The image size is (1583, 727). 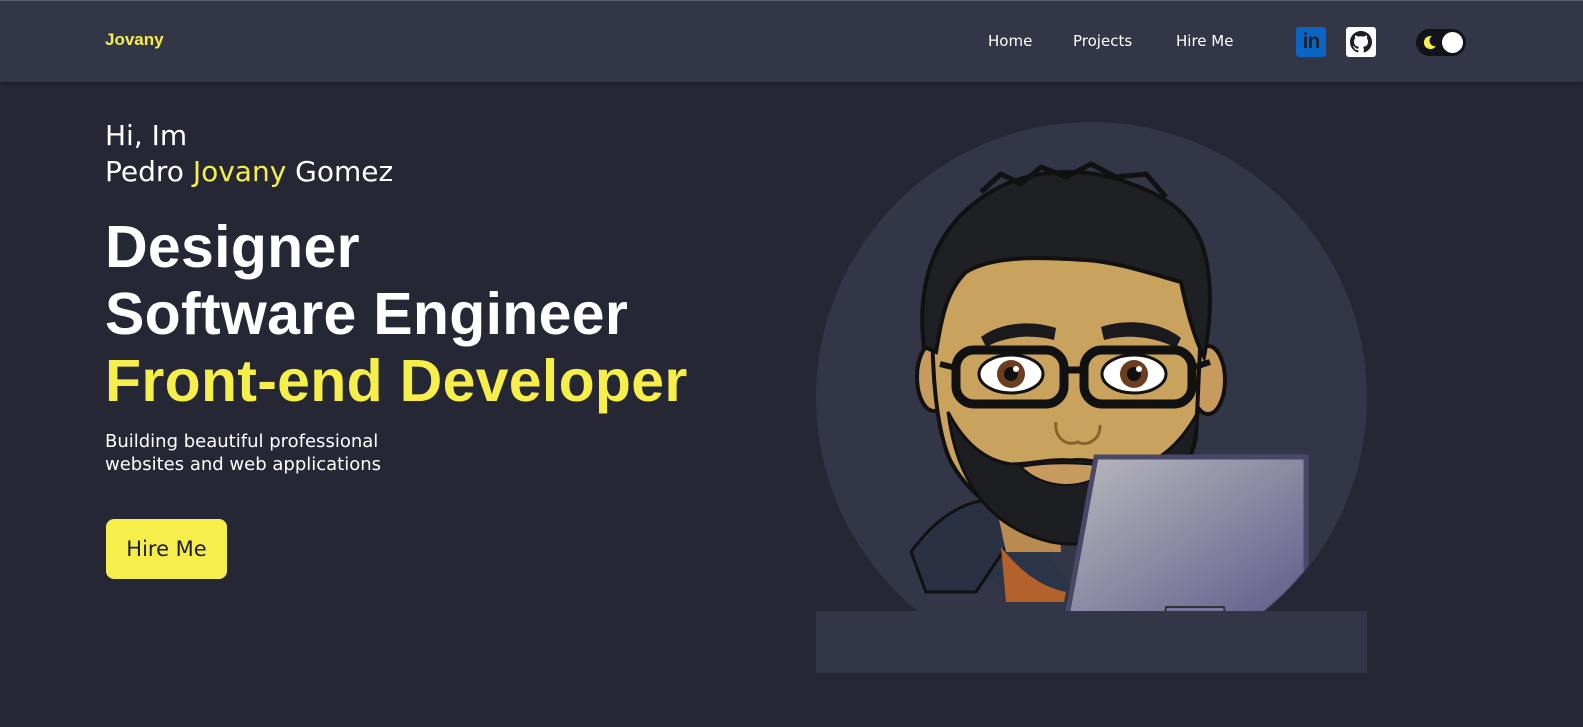 I want to click on brand-logo: Jovany, so click(x=134, y=40).